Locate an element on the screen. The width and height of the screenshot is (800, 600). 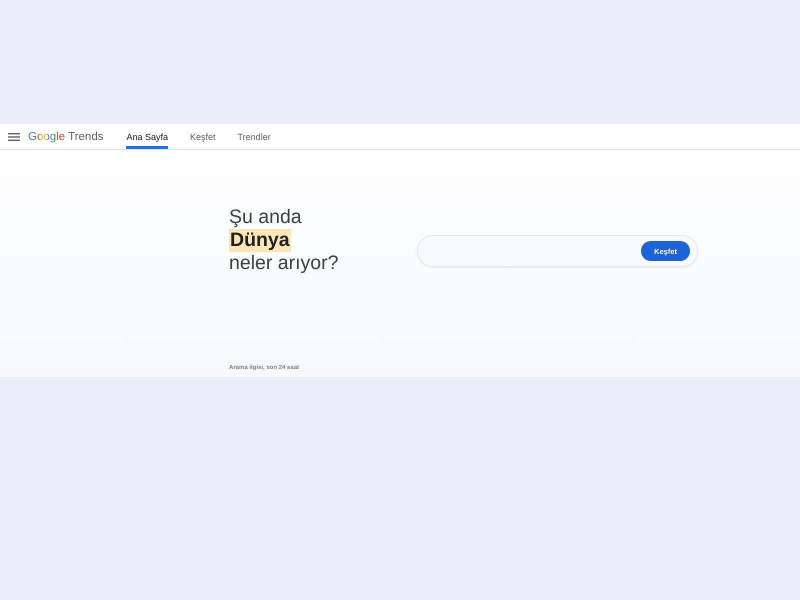
nav-tab: Keşfet is located at coordinates (203, 136).